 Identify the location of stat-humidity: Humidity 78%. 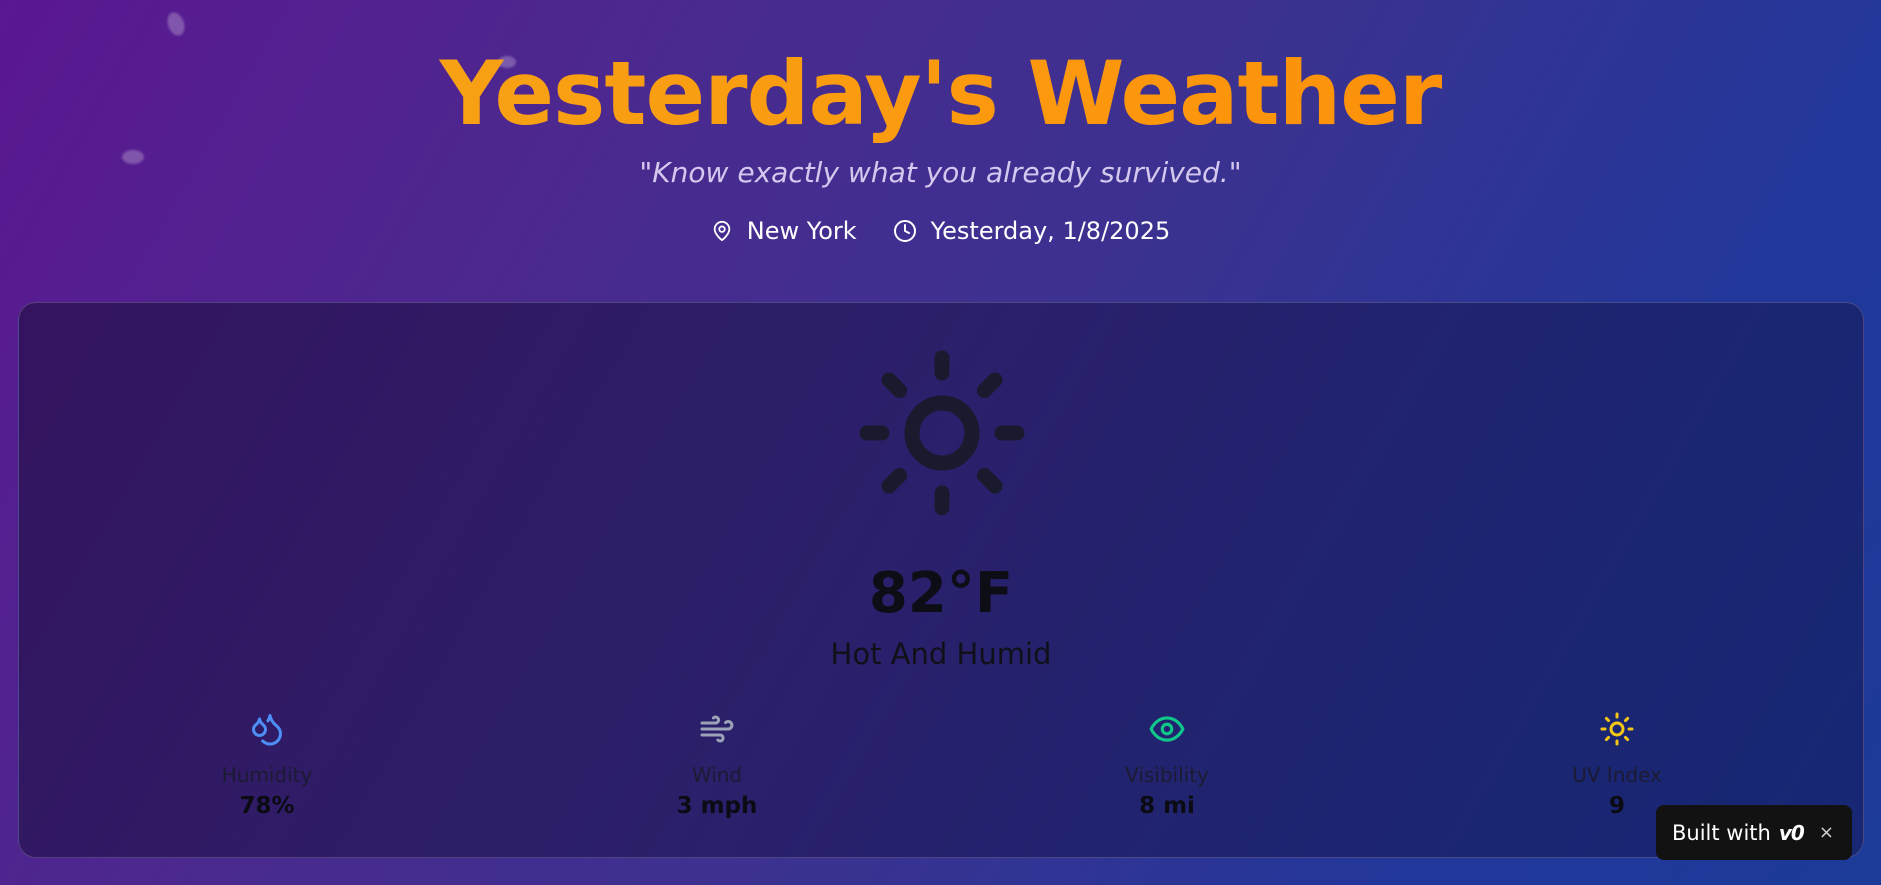
(267, 764).